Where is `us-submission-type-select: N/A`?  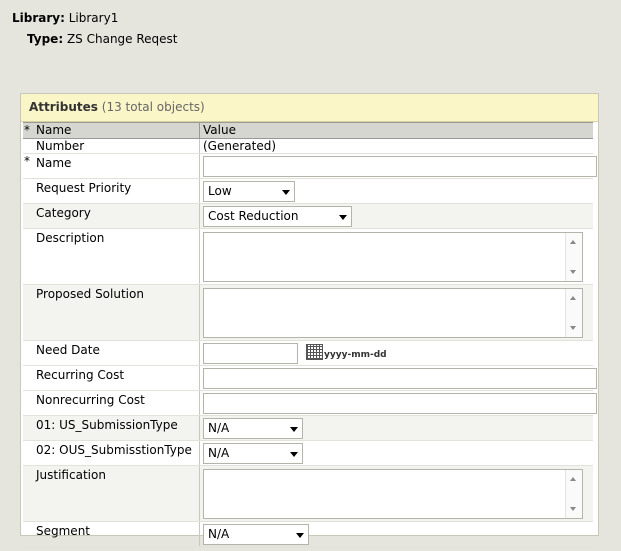 us-submission-type-select: N/A is located at coordinates (253, 428).